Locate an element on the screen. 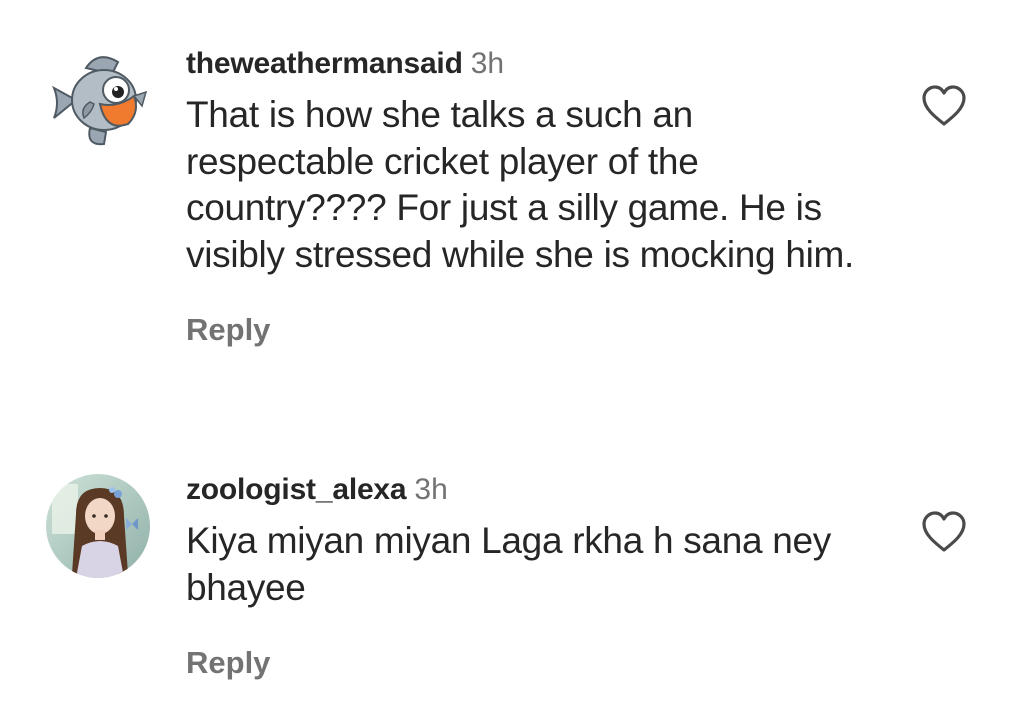 The image size is (1024, 709). username: zoologist_alexa is located at coordinates (296, 489).